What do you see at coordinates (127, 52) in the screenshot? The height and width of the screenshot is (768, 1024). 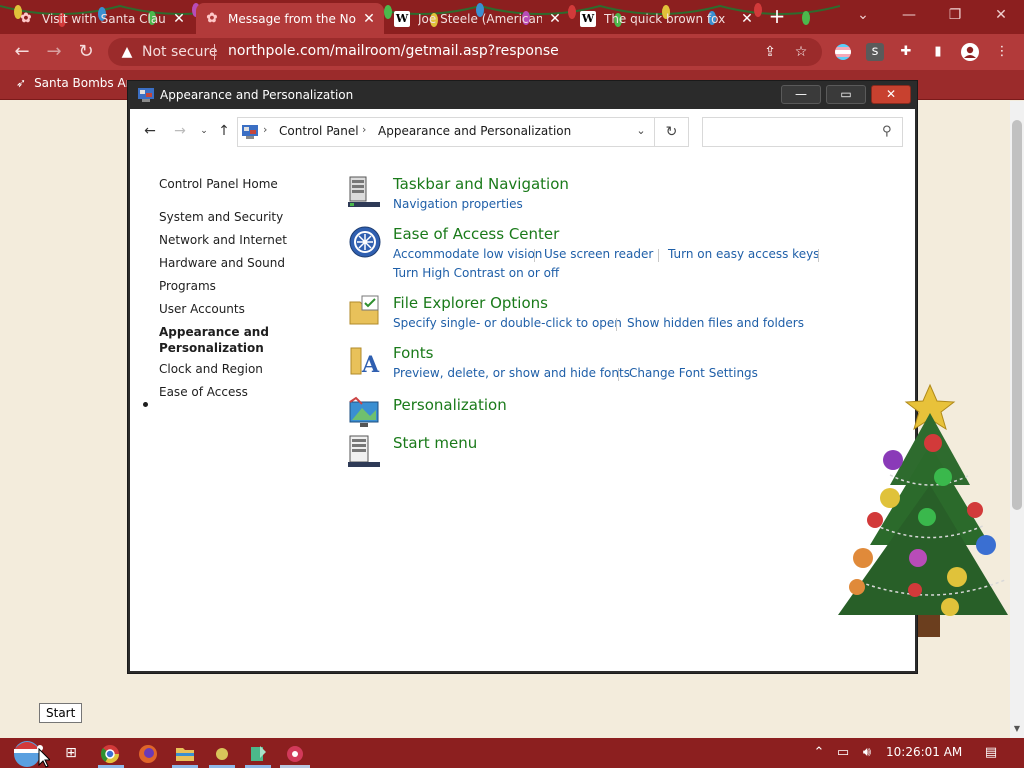 I see `warning-triangle-icon: ▲` at bounding box center [127, 52].